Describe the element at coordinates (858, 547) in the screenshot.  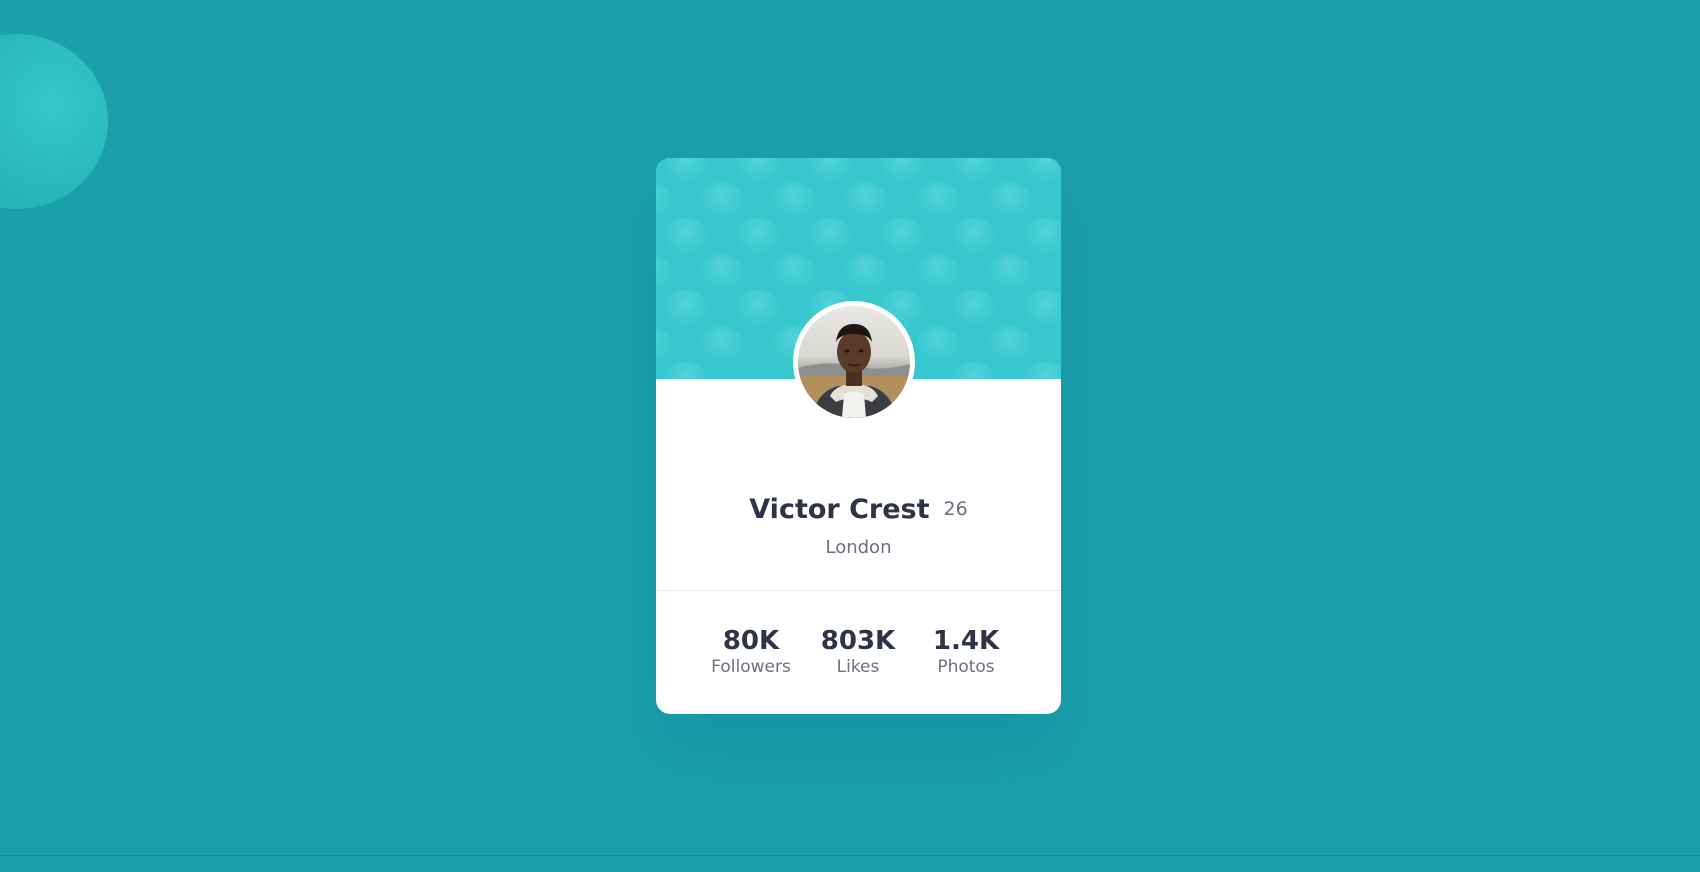
I see `profile-city: London` at that location.